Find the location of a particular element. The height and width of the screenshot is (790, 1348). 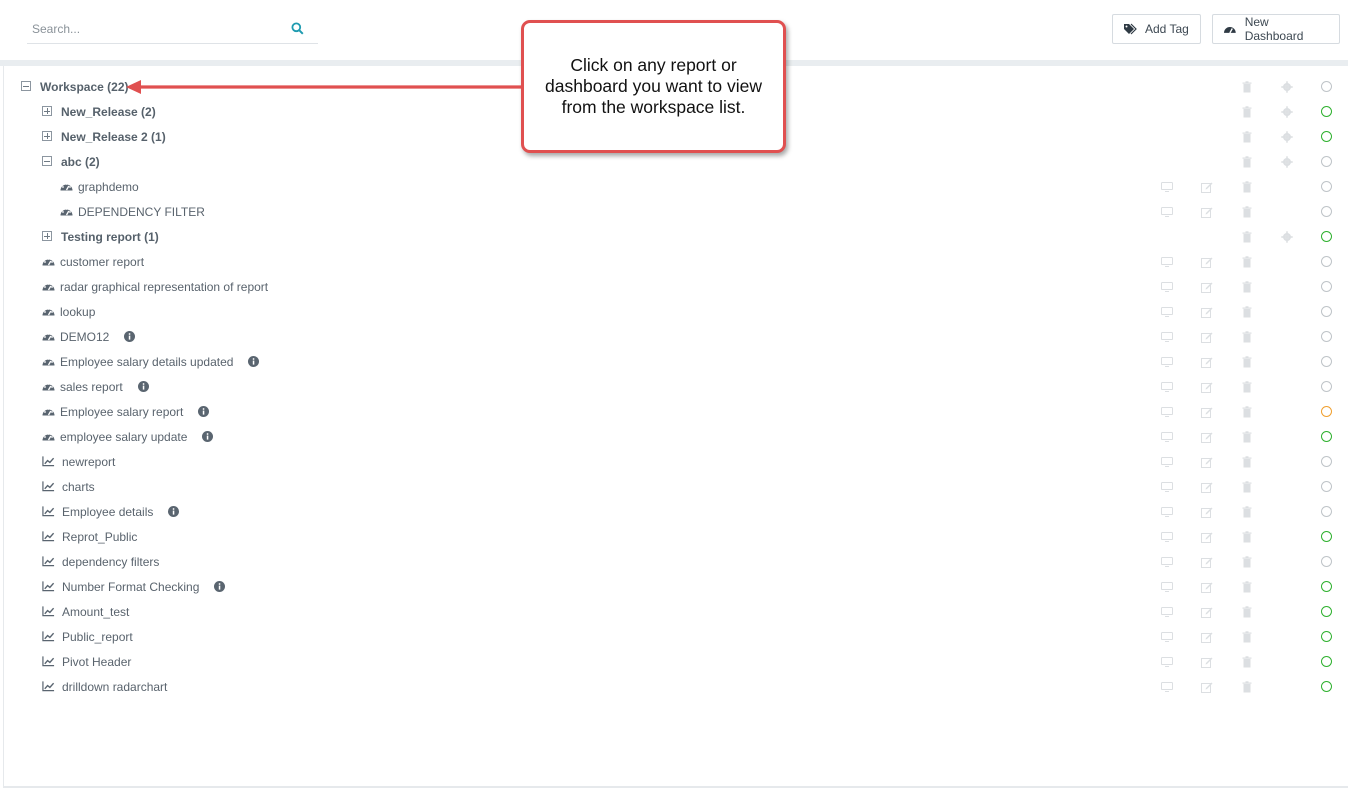

list-item: DEMO12 is located at coordinates (676, 336).